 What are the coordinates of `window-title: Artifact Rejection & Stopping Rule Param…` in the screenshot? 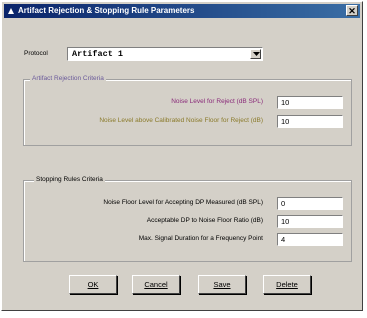 It's located at (106, 10).